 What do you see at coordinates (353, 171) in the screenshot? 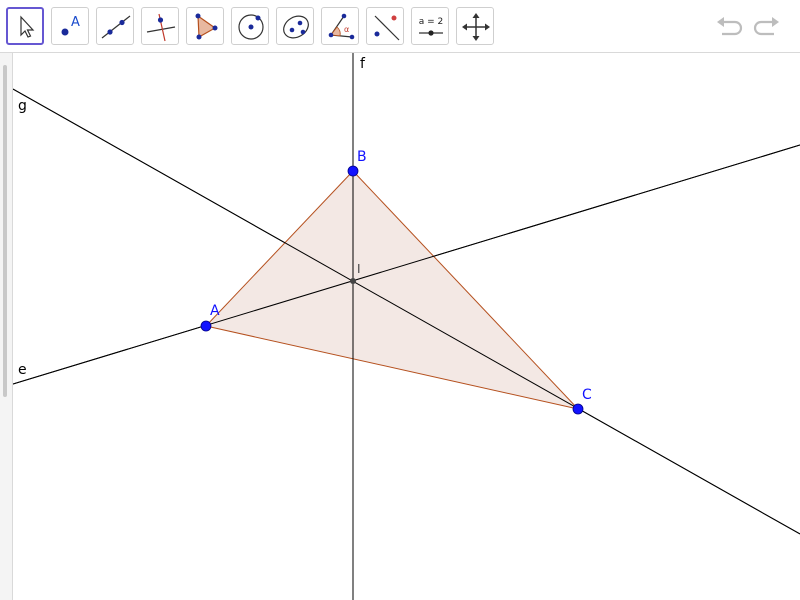
I see `point-b` at bounding box center [353, 171].